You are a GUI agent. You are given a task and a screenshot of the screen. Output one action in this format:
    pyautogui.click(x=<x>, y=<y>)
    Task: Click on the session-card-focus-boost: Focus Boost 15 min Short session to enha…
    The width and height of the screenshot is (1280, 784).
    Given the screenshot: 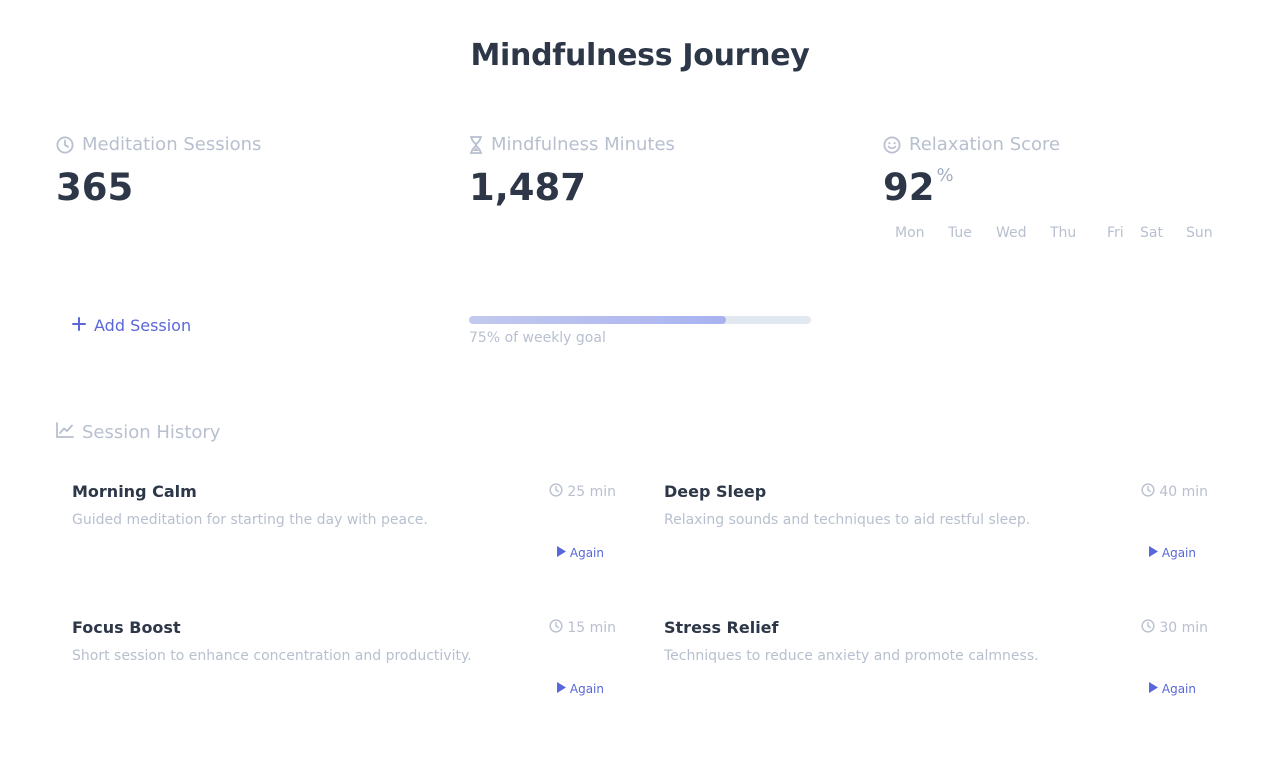 What is the action you would take?
    pyautogui.click(x=344, y=673)
    